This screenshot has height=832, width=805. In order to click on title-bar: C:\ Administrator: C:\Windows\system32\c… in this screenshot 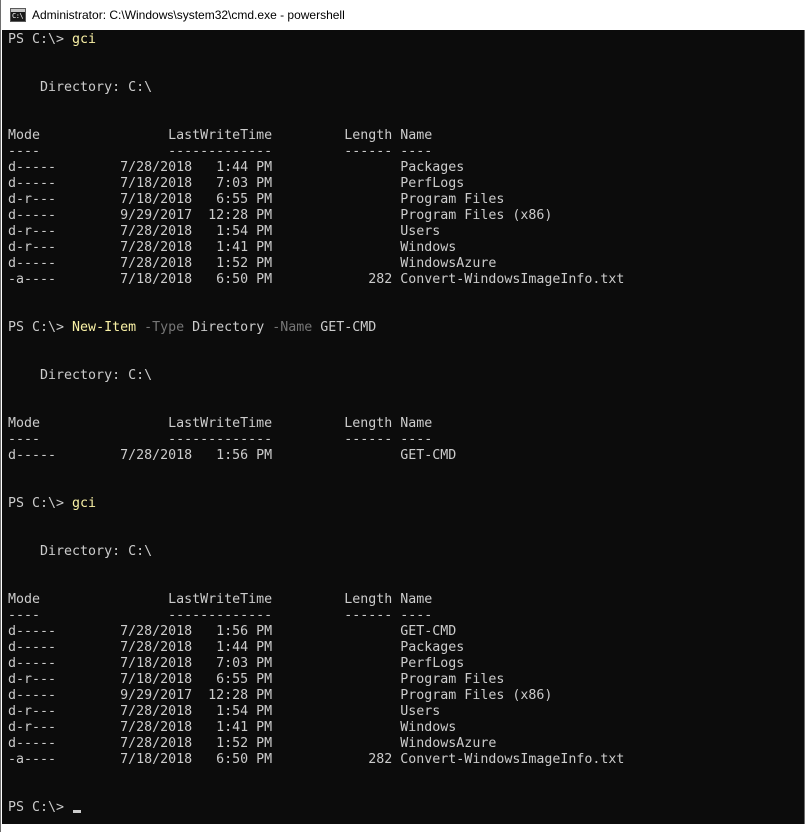, I will do `click(403, 15)`.